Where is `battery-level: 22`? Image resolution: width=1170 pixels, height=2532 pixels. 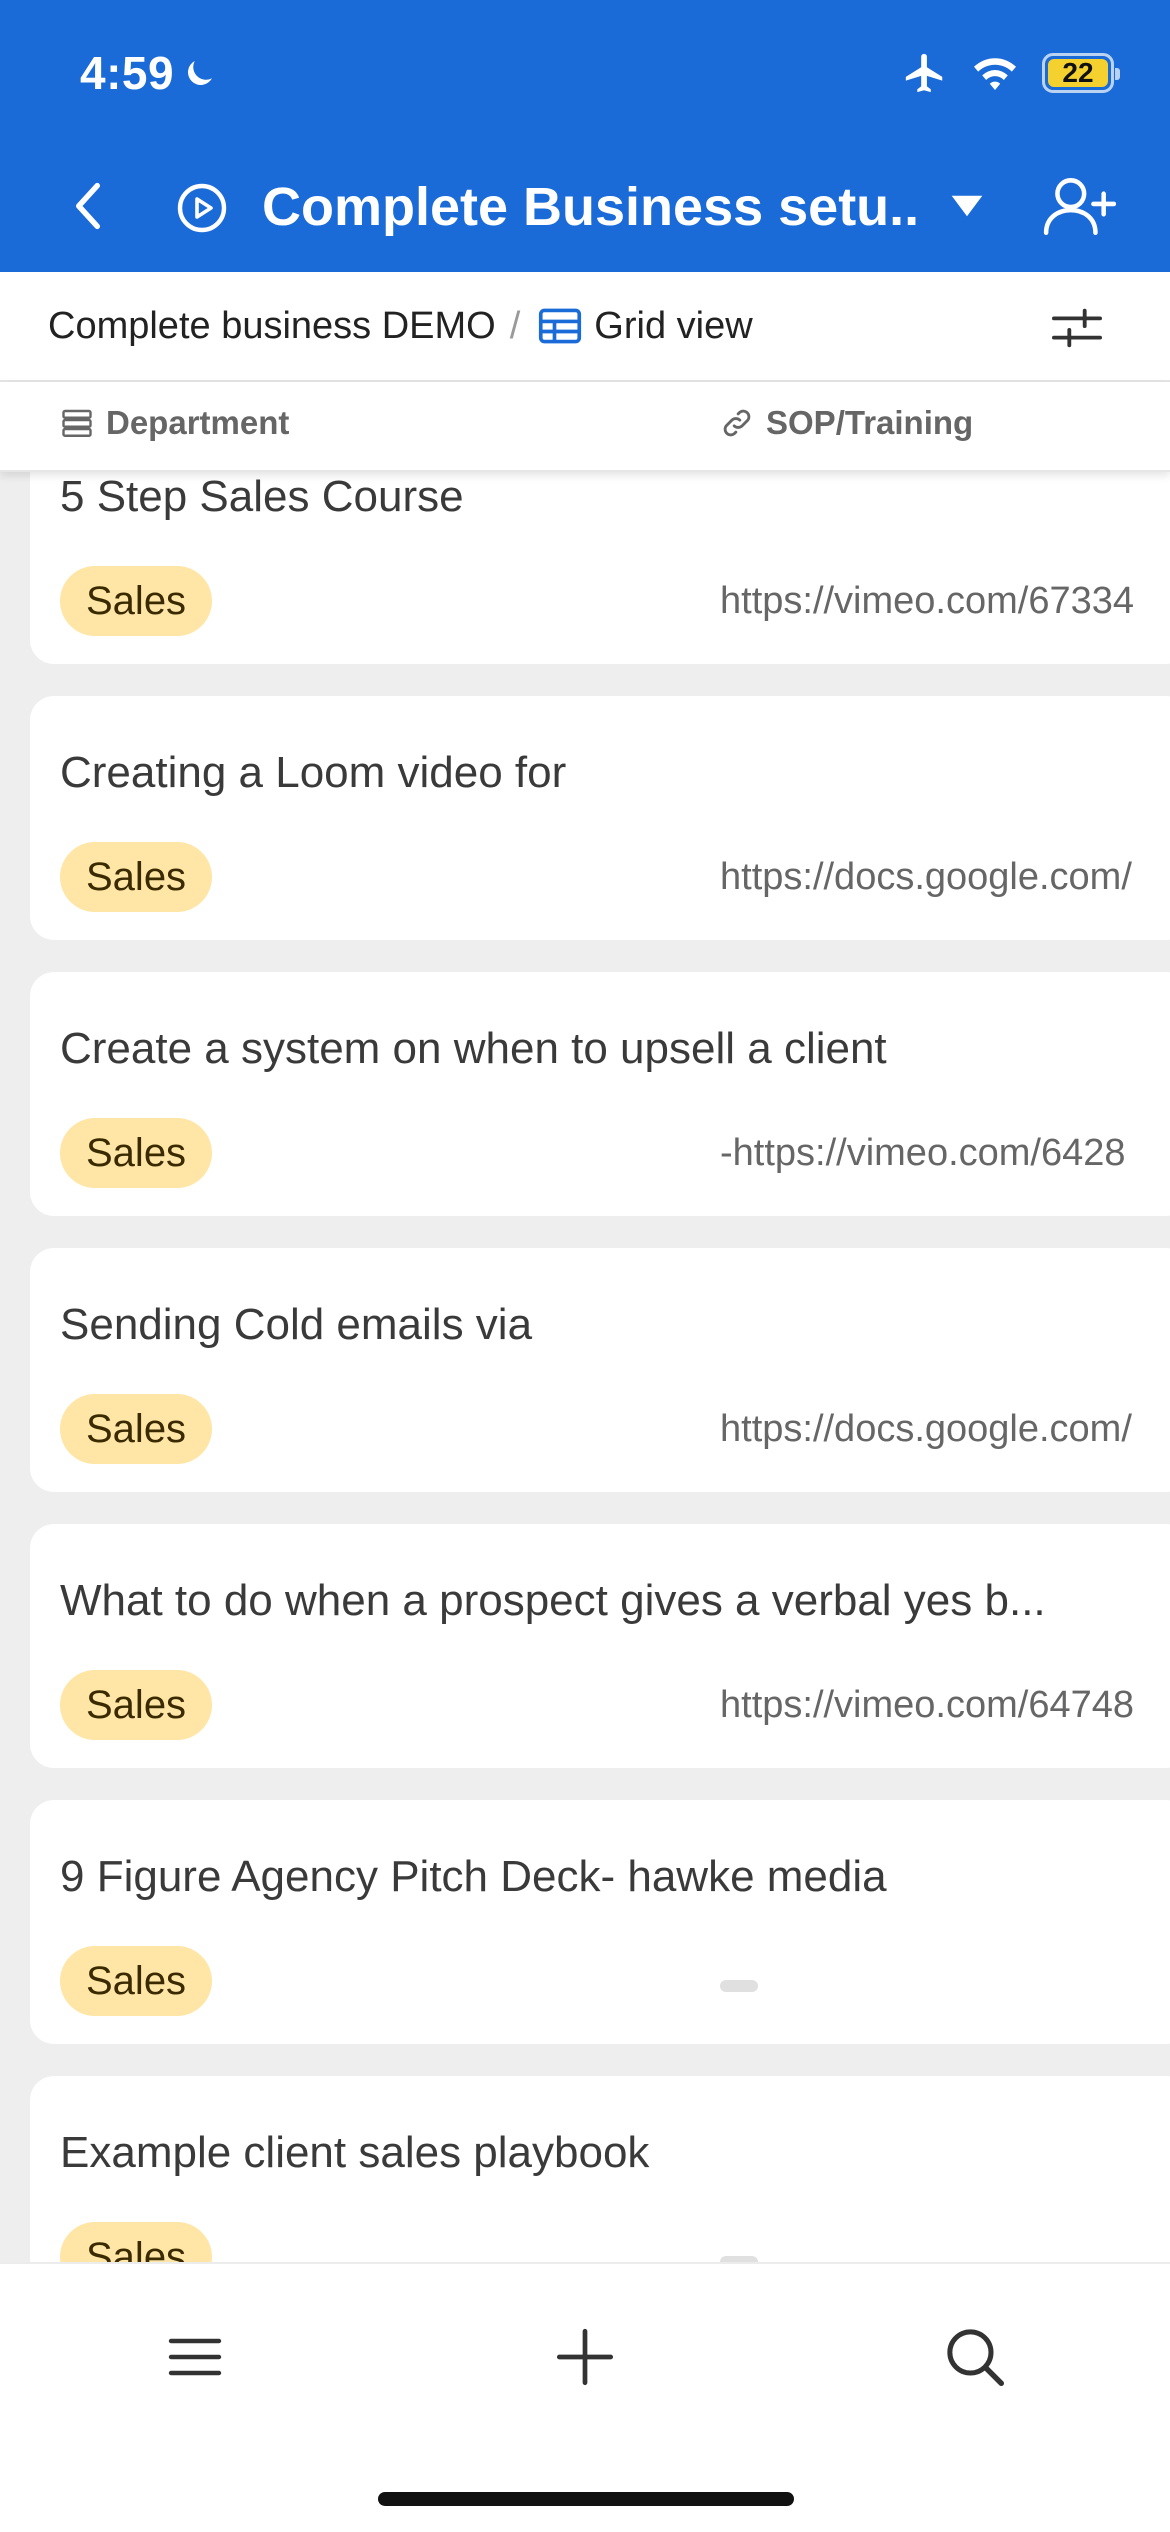
battery-level: 22 is located at coordinates (1078, 72).